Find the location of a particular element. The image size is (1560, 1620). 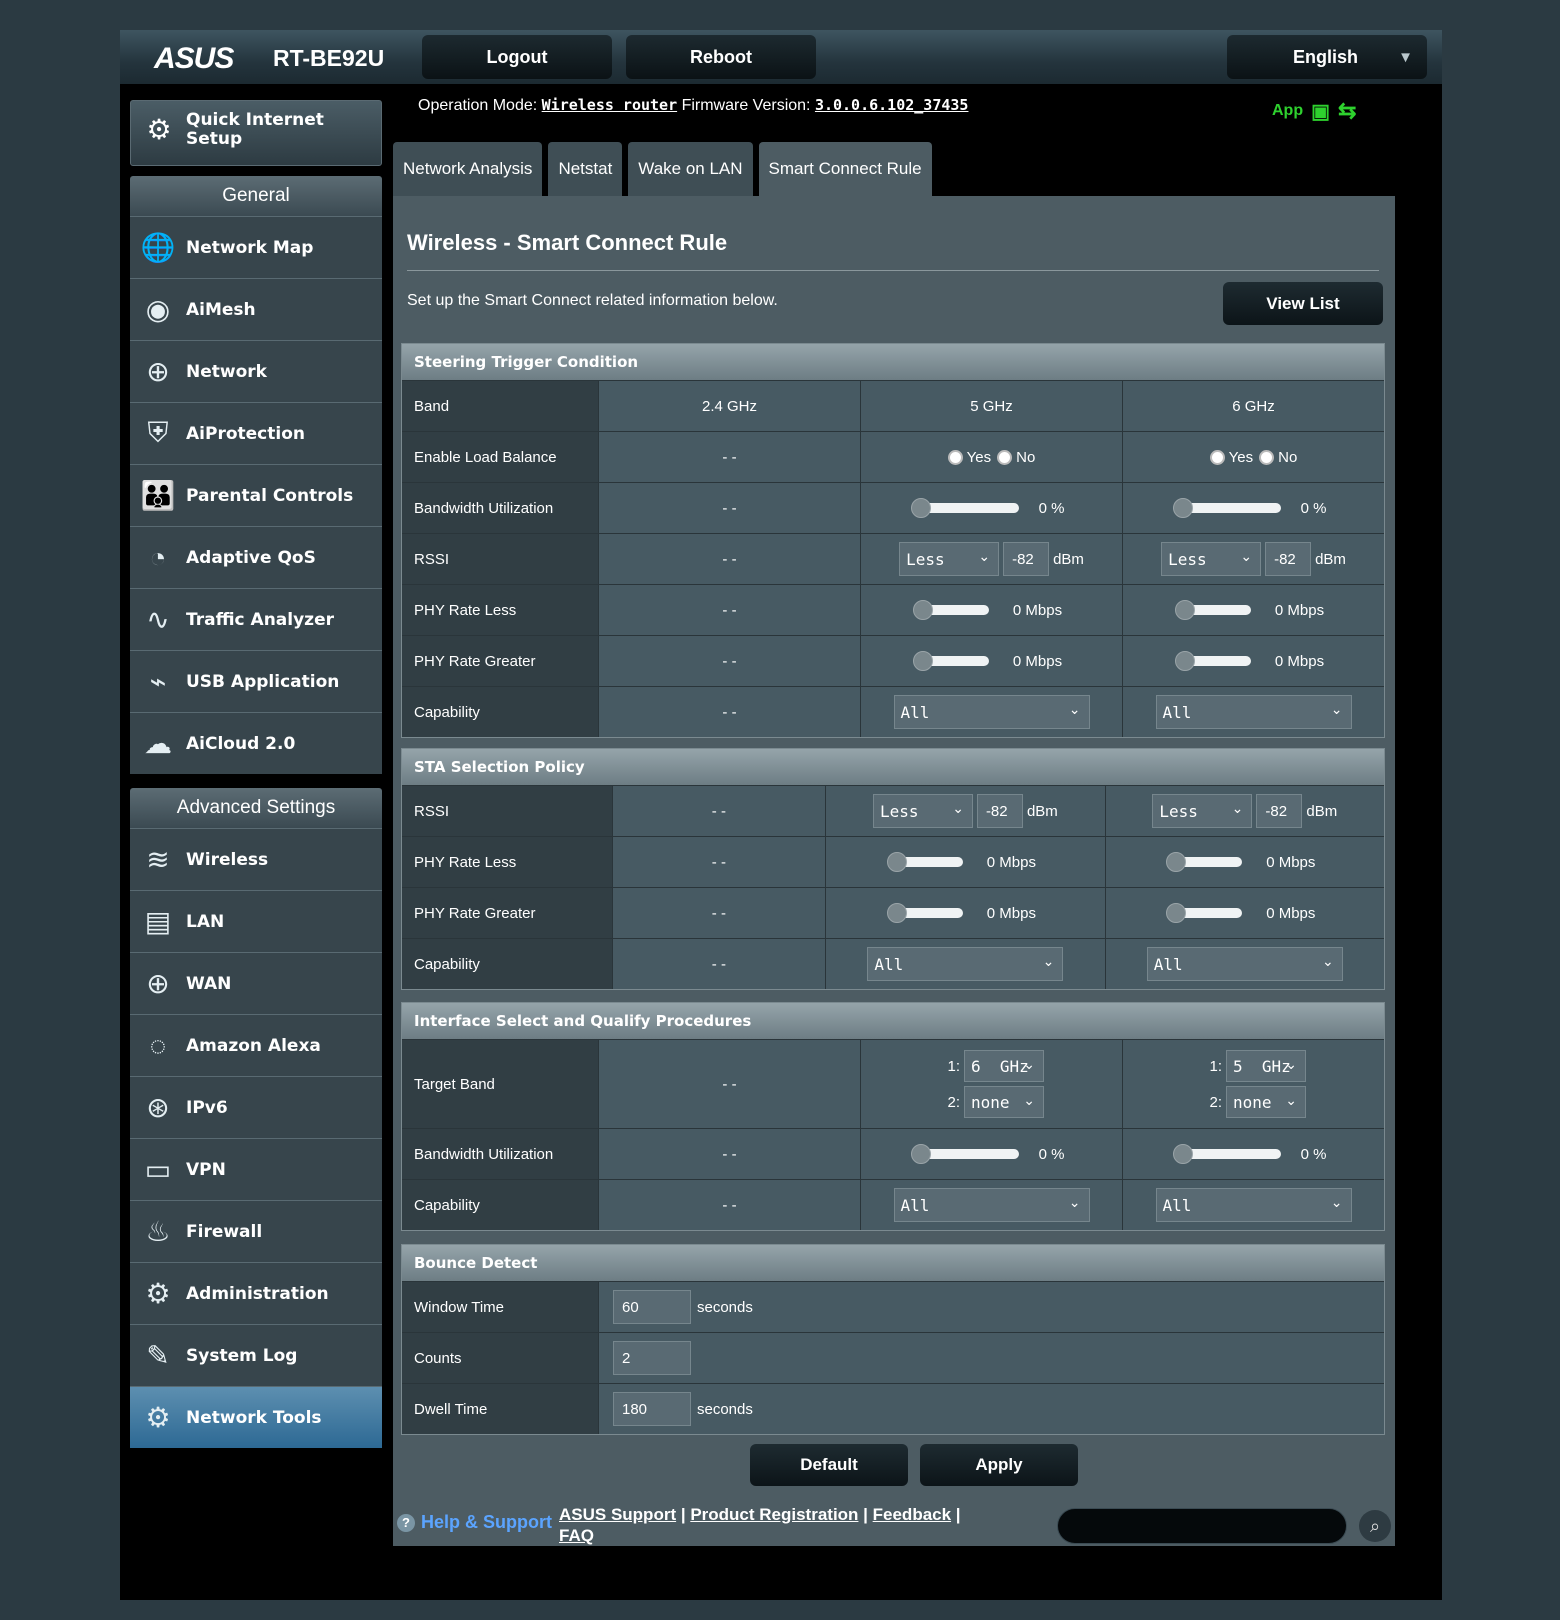

view-list-button: View List is located at coordinates (1303, 303).